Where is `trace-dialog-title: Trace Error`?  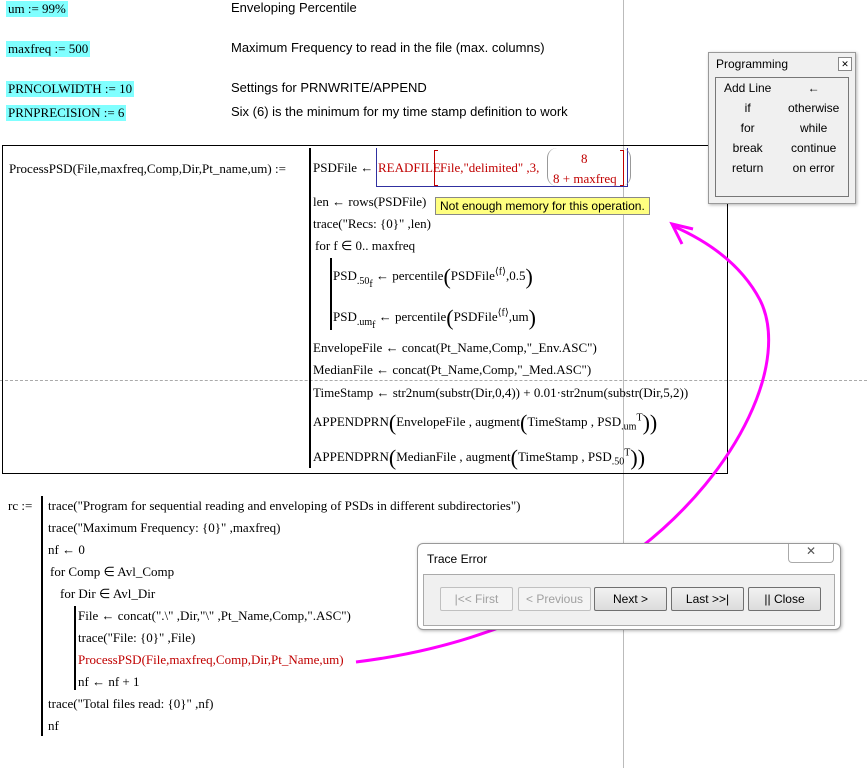
trace-dialog-title: Trace Error is located at coordinates (457, 559).